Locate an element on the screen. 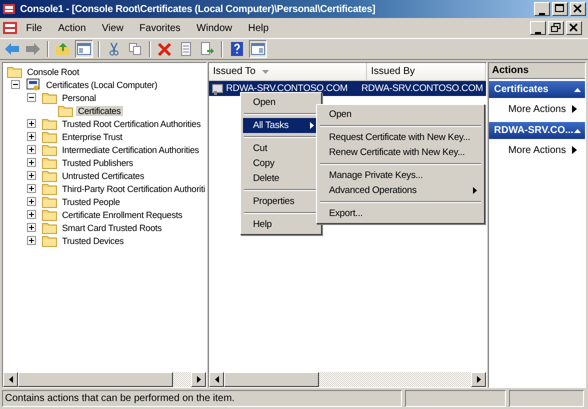 This screenshot has width=588, height=409. section-header: Certificates is located at coordinates (537, 89).